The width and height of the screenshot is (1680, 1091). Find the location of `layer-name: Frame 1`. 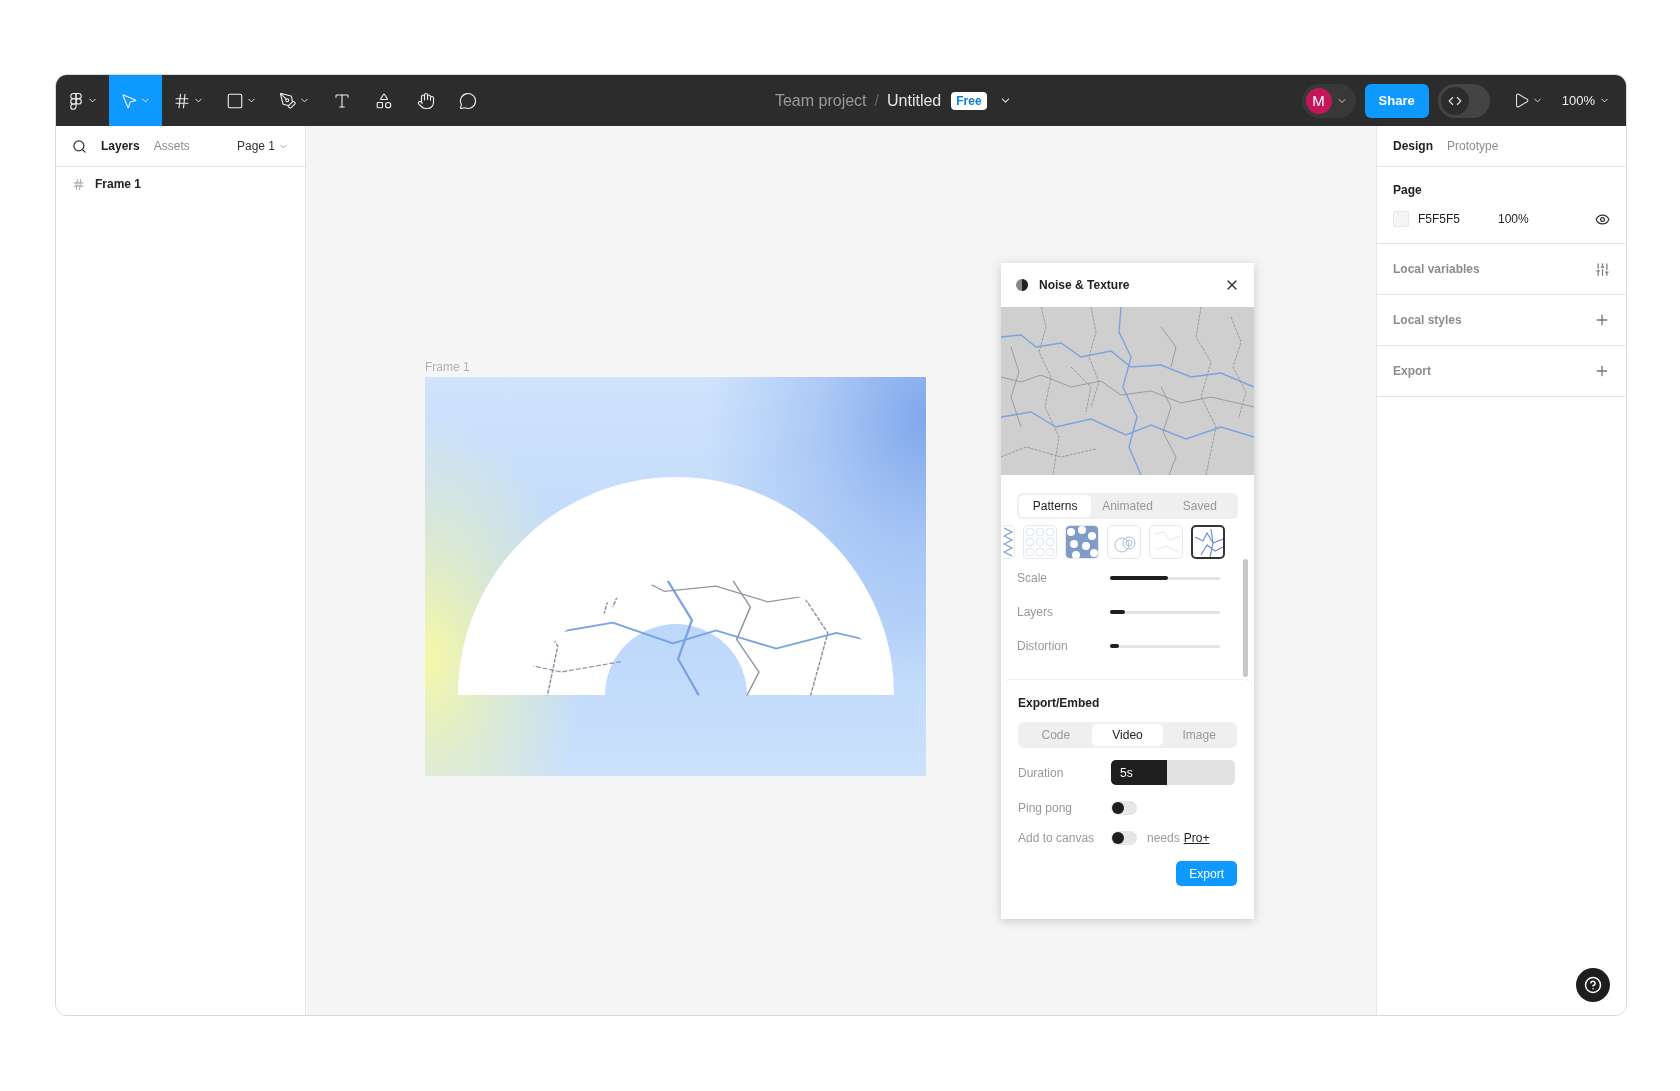

layer-name: Frame 1 is located at coordinates (118, 184).